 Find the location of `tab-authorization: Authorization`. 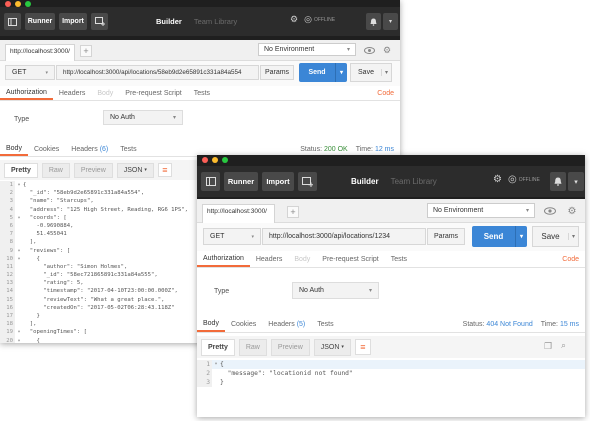

tab-authorization: Authorization is located at coordinates (26, 93).